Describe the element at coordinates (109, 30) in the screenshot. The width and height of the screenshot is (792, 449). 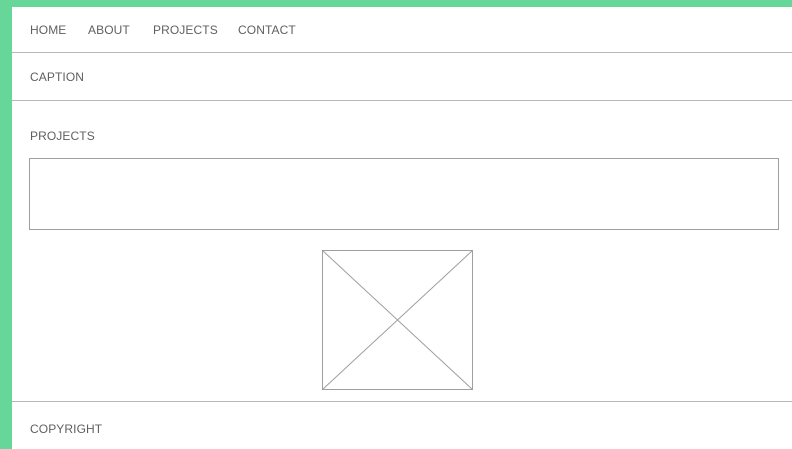
I see `nav-about-link: ABOUT` at that location.